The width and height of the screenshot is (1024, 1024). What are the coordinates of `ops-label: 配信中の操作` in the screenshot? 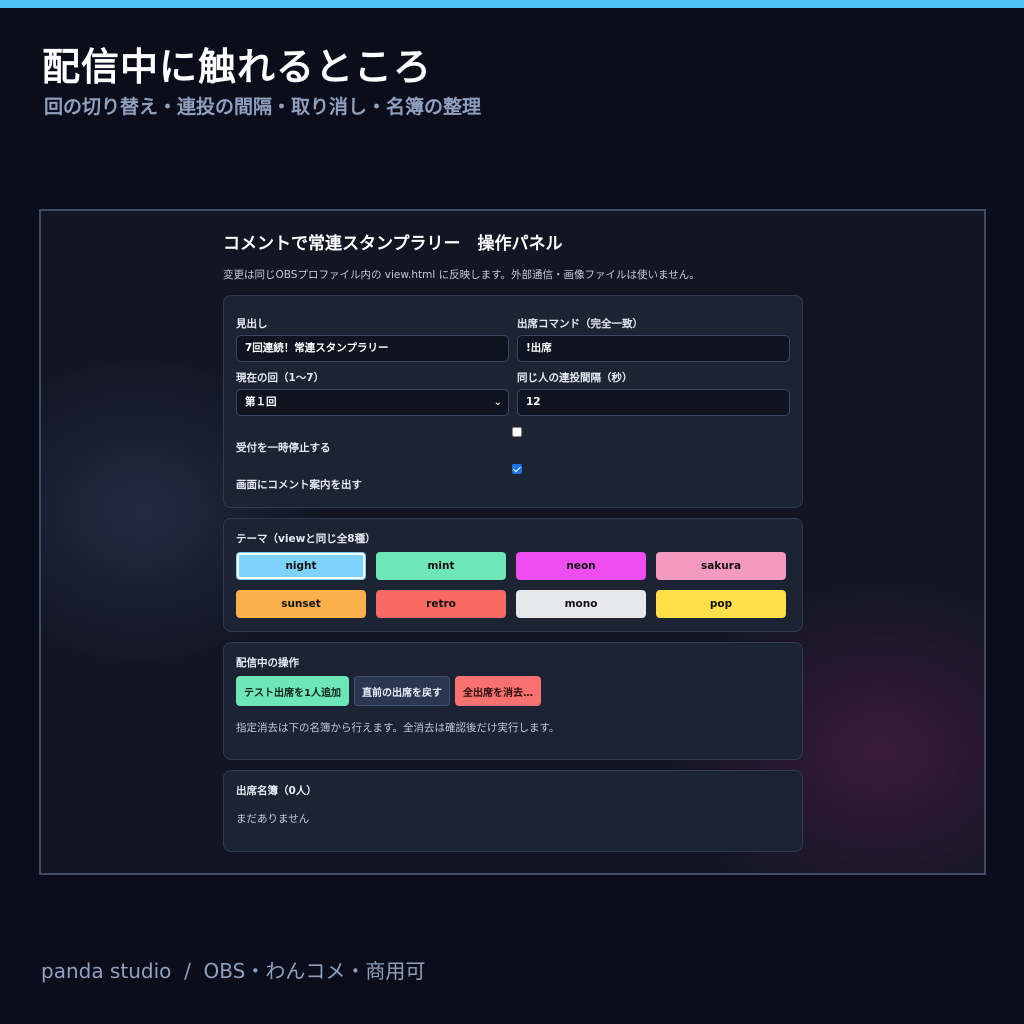 It's located at (267, 663).